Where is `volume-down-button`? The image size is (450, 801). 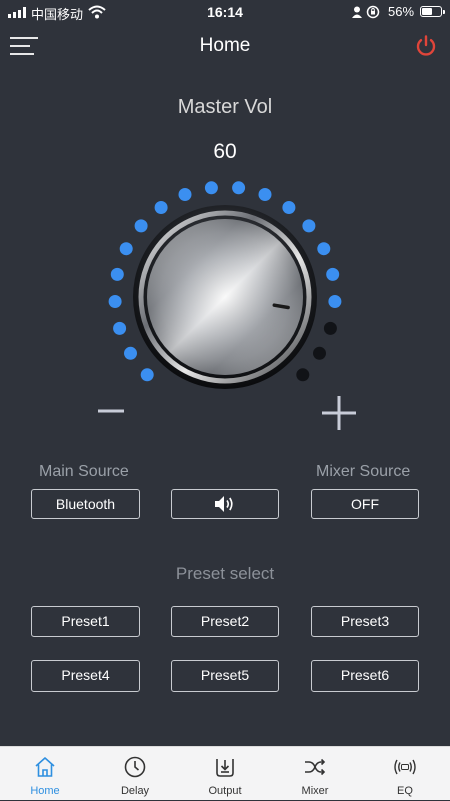
volume-down-button is located at coordinates (111, 411).